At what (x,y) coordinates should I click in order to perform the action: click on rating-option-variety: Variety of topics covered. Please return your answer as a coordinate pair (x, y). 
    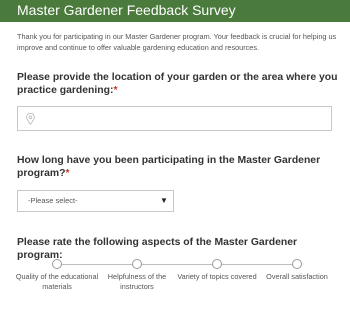
    Looking at the image, I should click on (217, 269).